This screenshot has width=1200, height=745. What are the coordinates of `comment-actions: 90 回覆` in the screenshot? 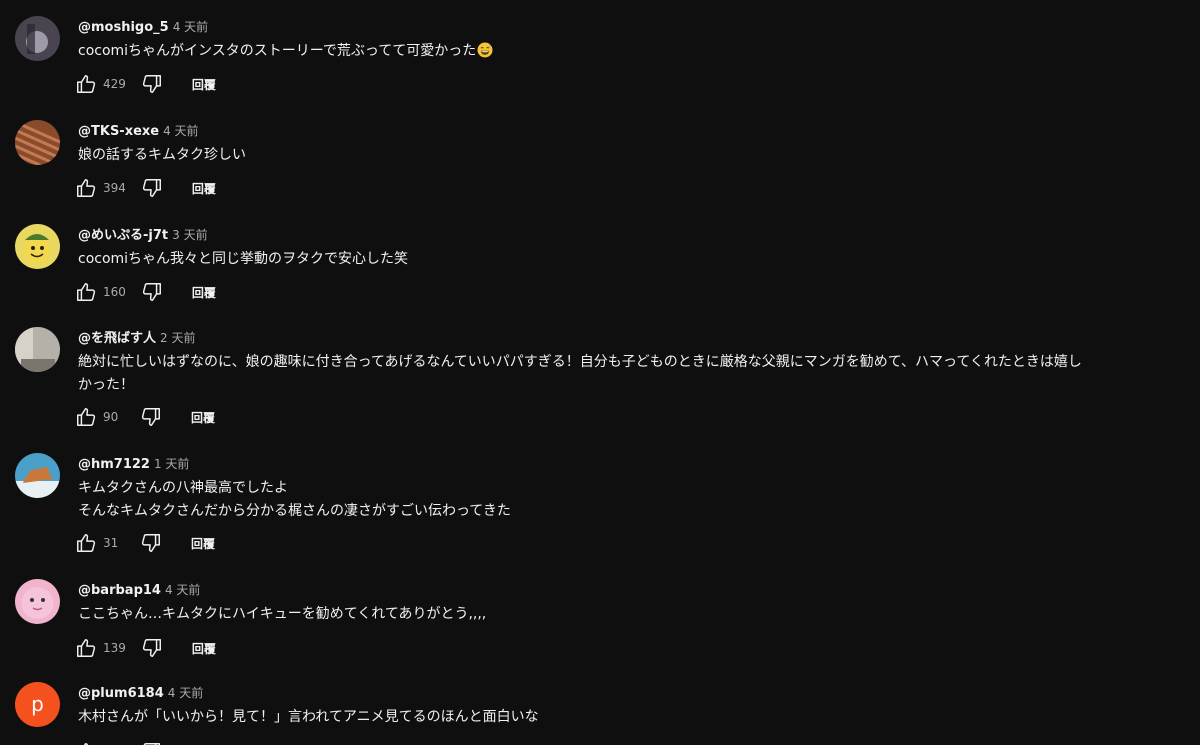 It's located at (144, 417).